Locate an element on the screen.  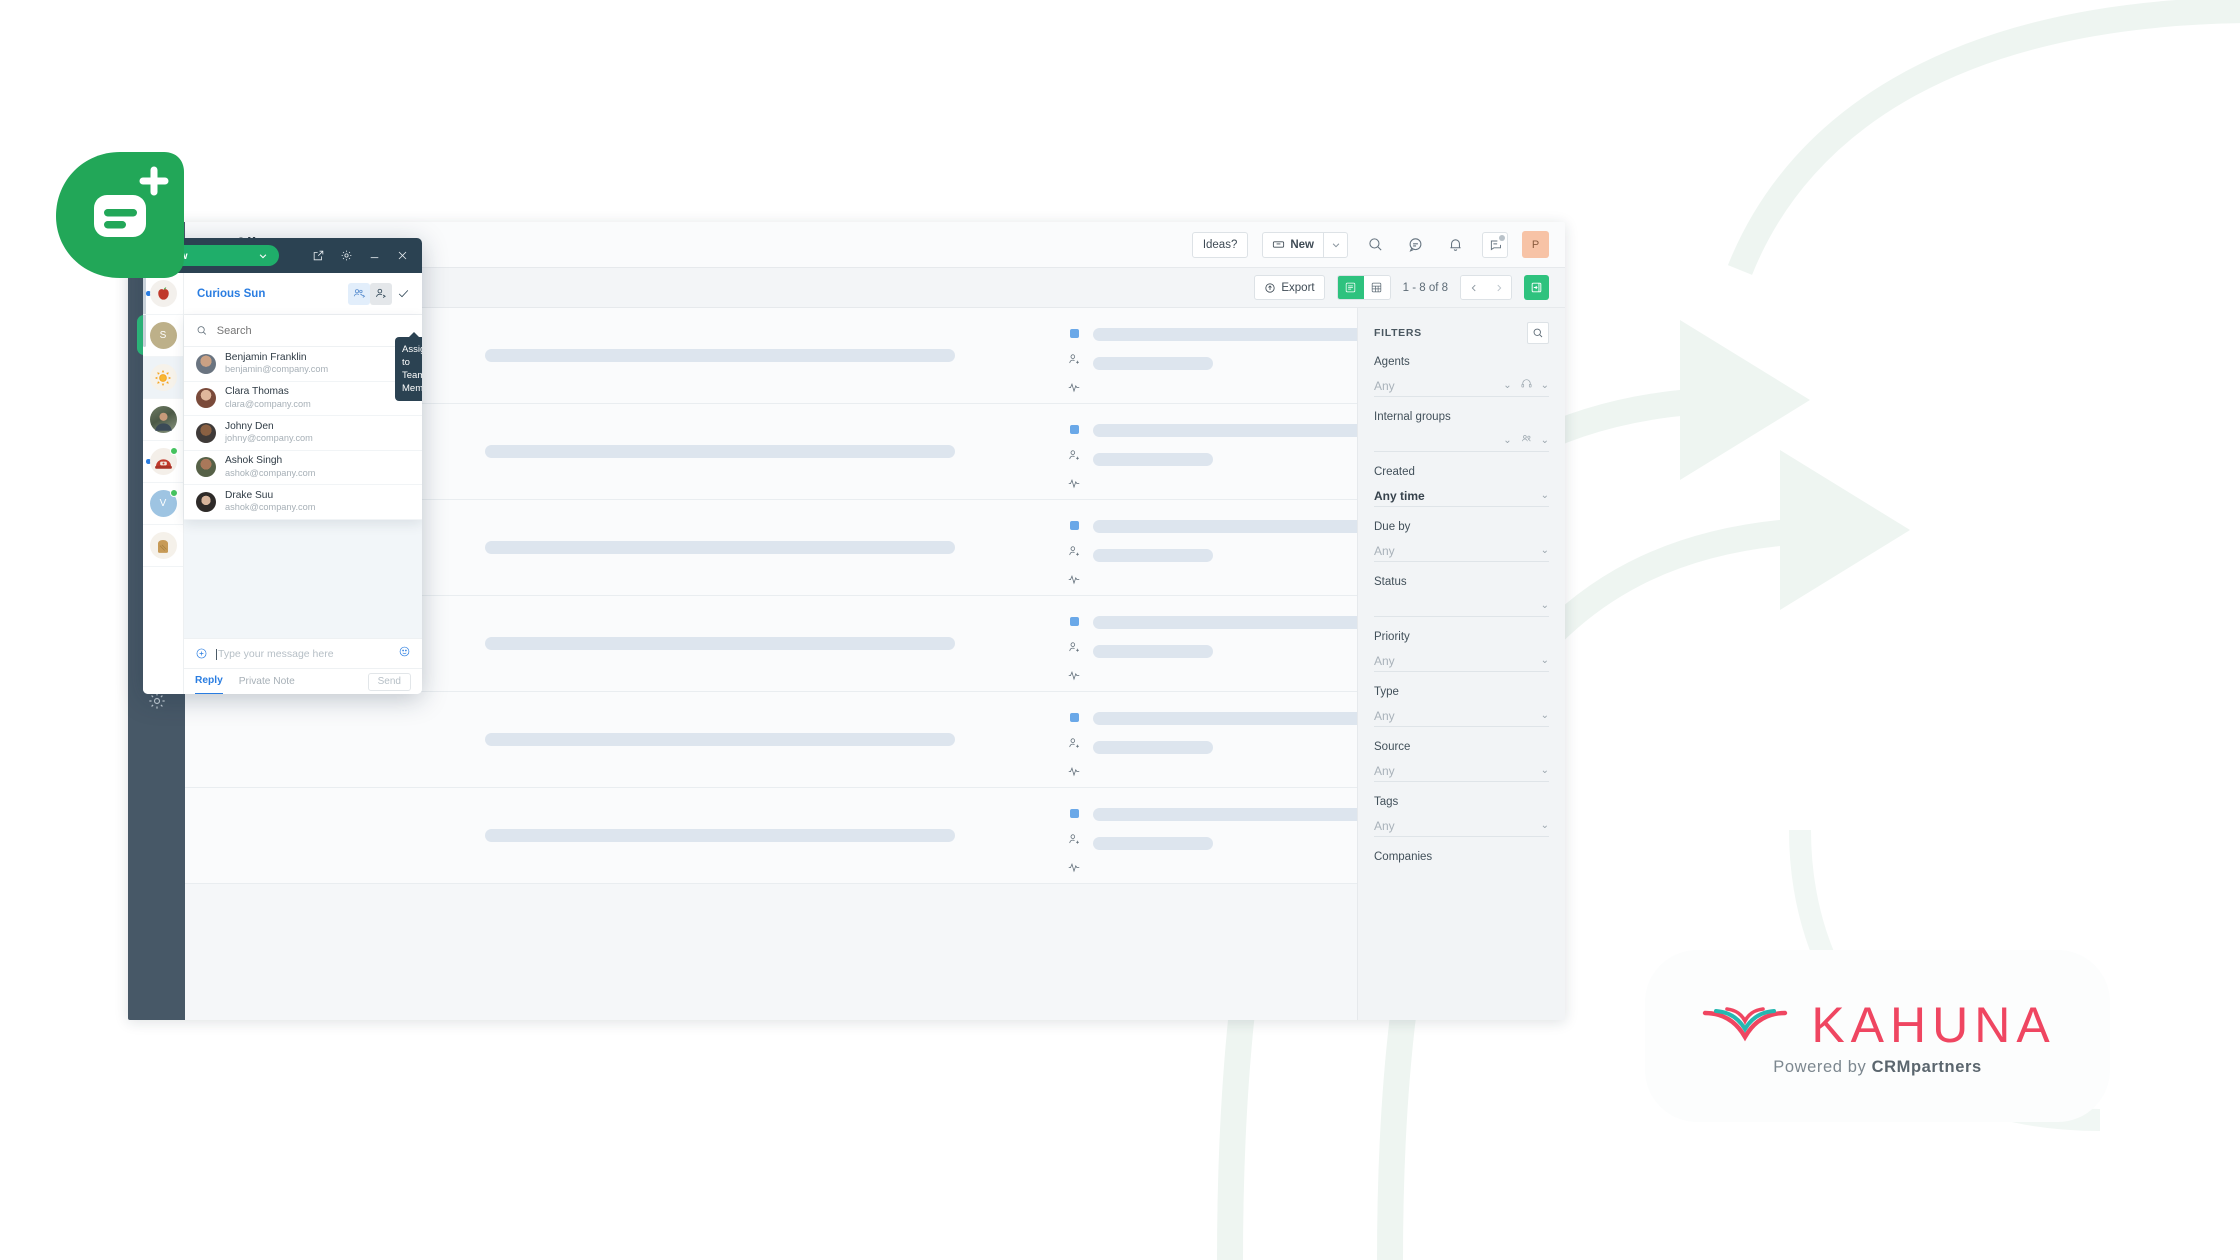
new-ticket-button: New is located at coordinates (1292, 244).